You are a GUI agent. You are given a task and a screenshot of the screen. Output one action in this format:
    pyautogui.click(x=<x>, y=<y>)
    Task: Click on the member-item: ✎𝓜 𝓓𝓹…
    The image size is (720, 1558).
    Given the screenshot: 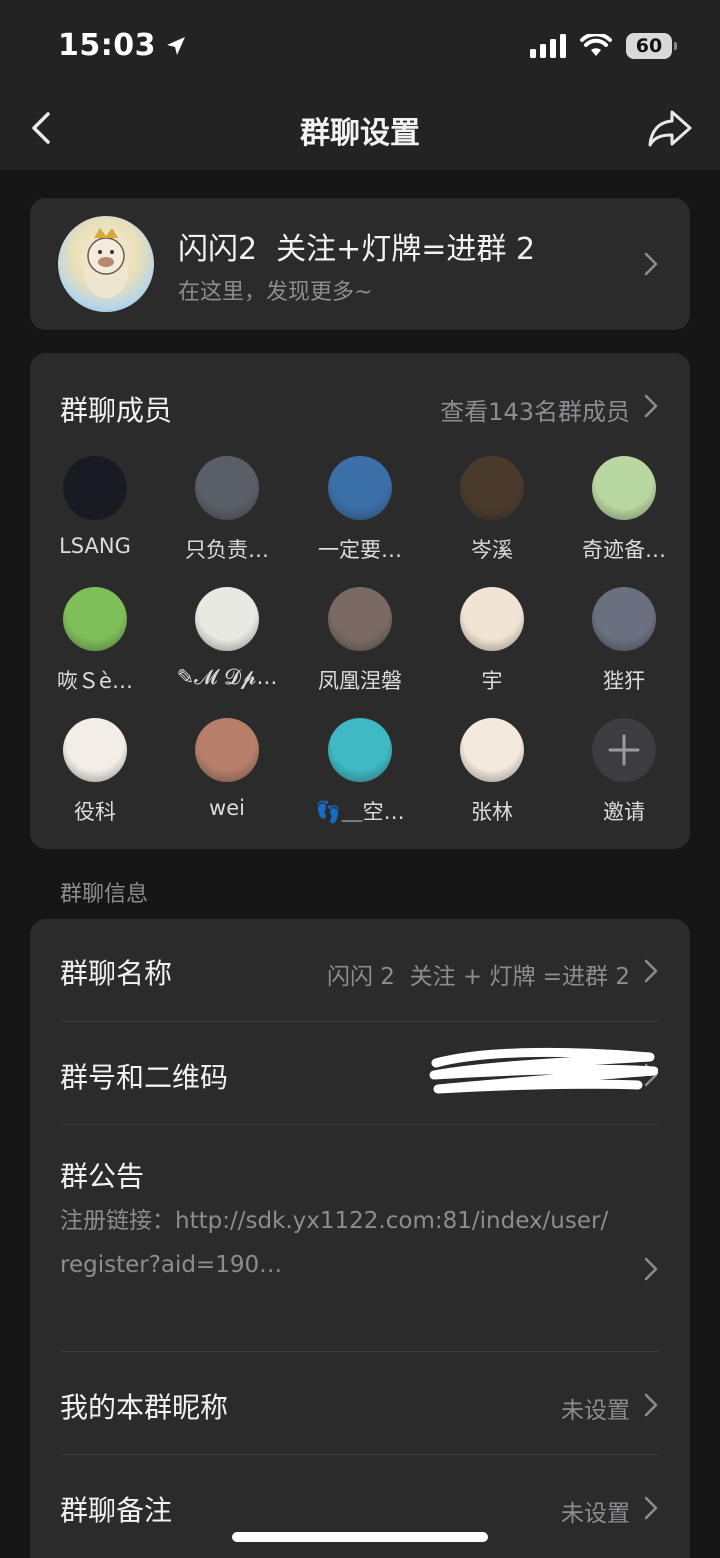 What is the action you would take?
    pyautogui.click(x=227, y=638)
    